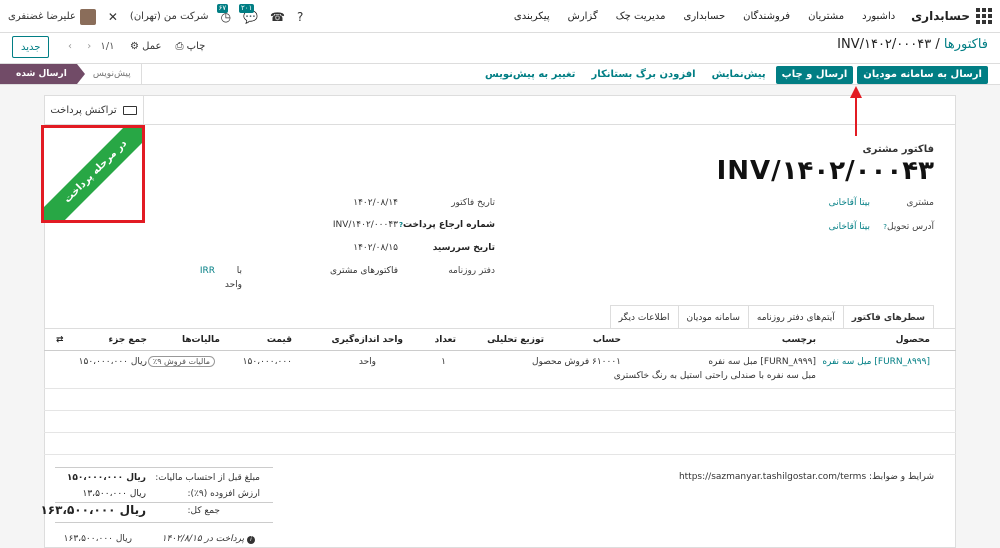 Image resolution: width=1000 pixels, height=548 pixels. Describe the element at coordinates (984, 16) in the screenshot. I see `apps-menu-icon` at that location.